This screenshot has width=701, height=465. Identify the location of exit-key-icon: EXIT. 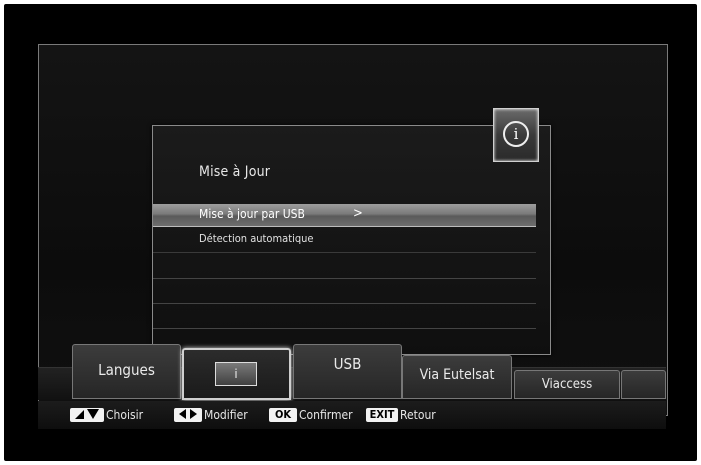
(382, 415).